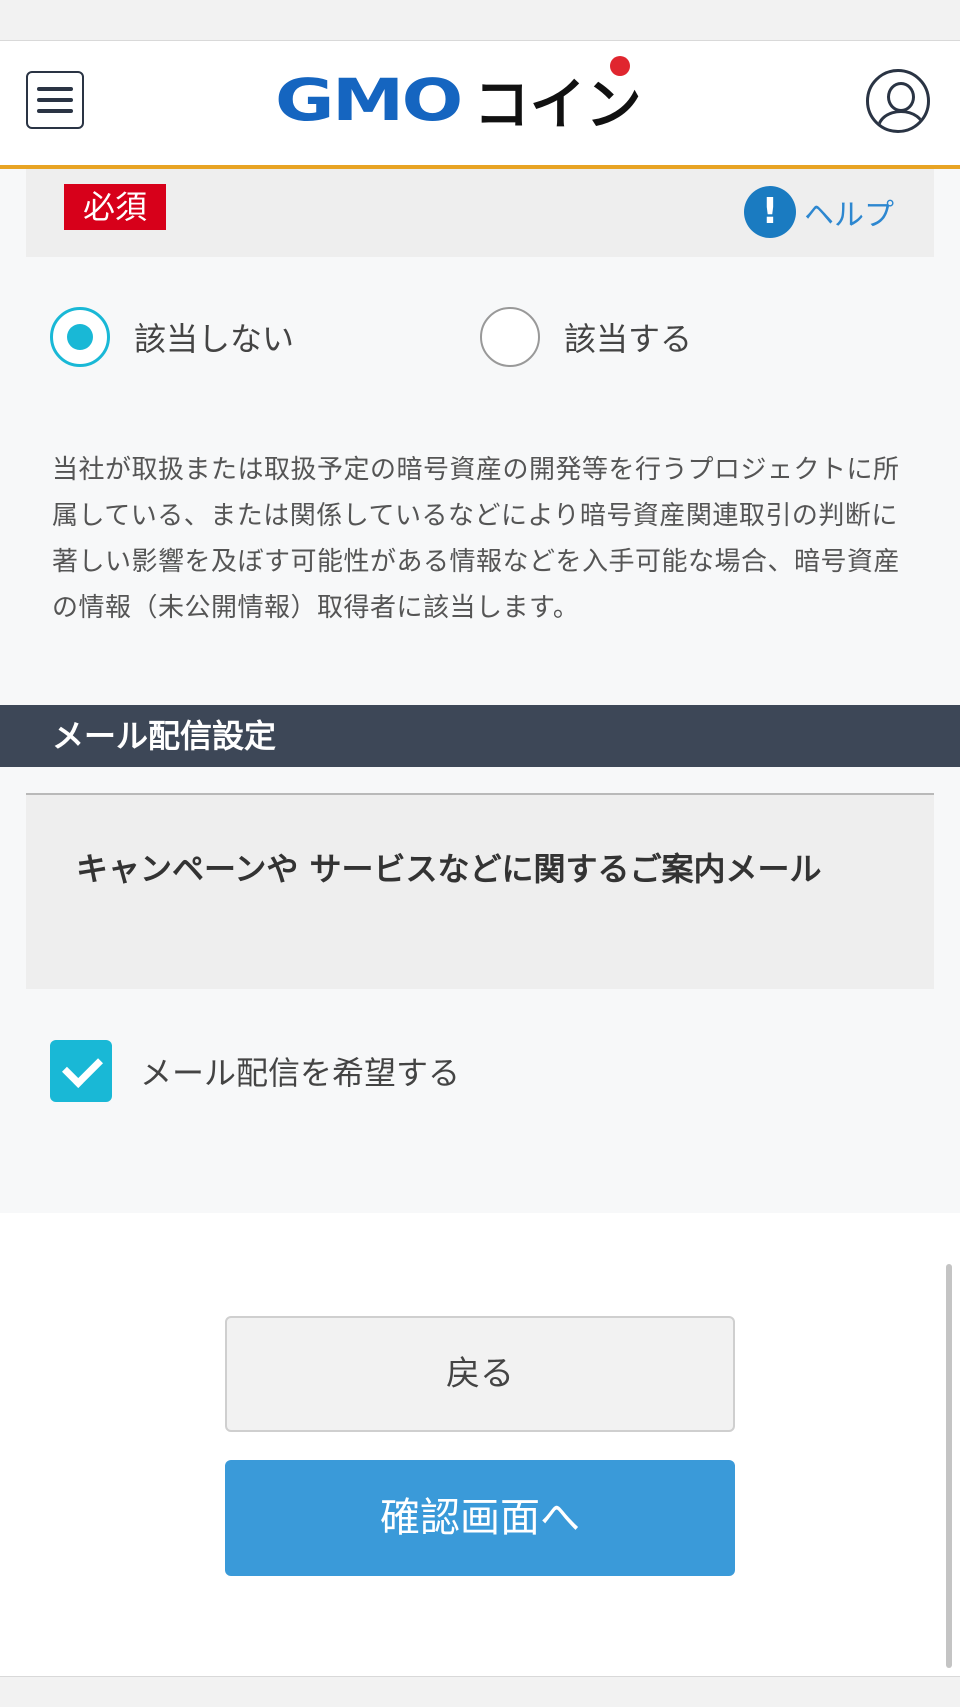  I want to click on logo-red-dot, so click(619, 65).